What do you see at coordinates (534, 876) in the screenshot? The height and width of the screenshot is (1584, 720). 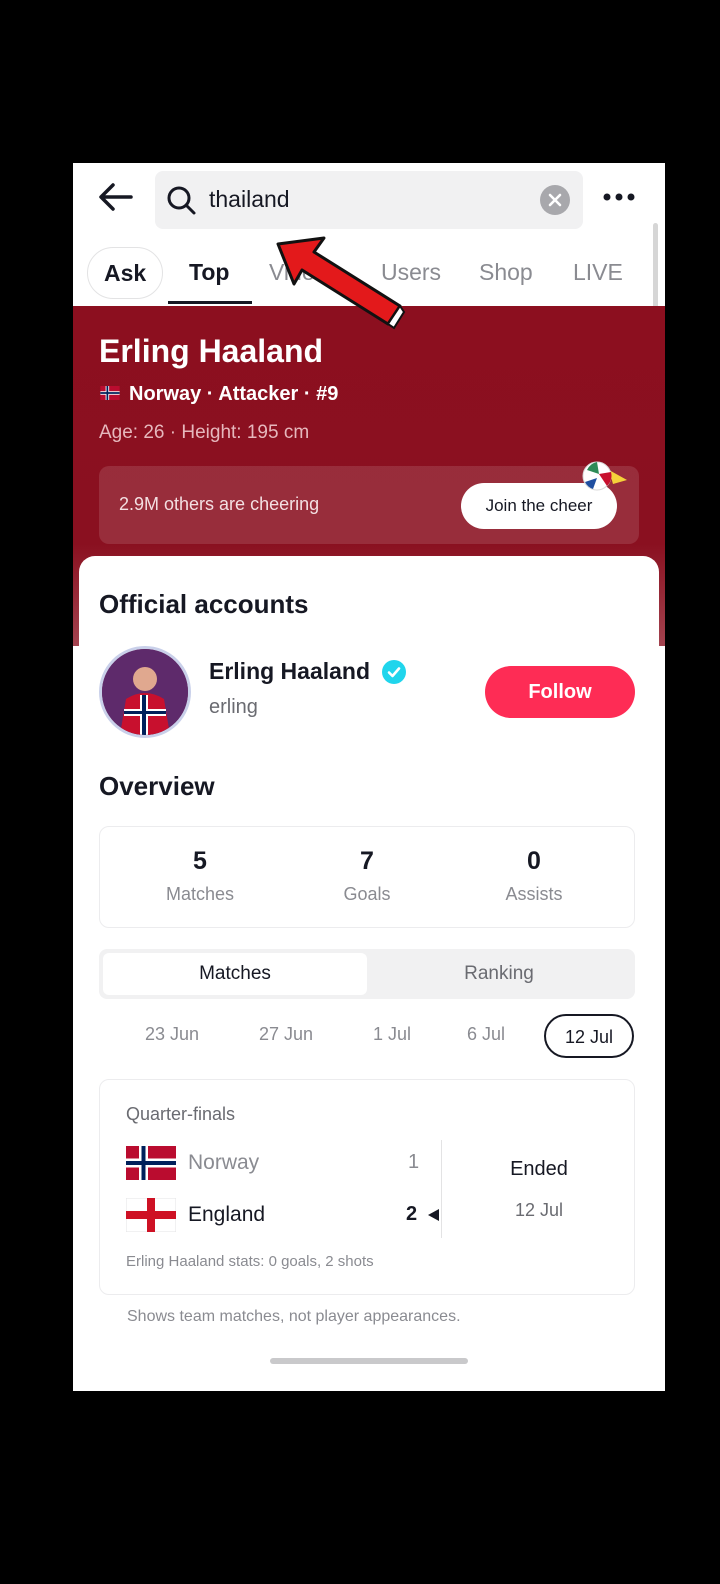 I see `stat-assists: 0 Assists` at bounding box center [534, 876].